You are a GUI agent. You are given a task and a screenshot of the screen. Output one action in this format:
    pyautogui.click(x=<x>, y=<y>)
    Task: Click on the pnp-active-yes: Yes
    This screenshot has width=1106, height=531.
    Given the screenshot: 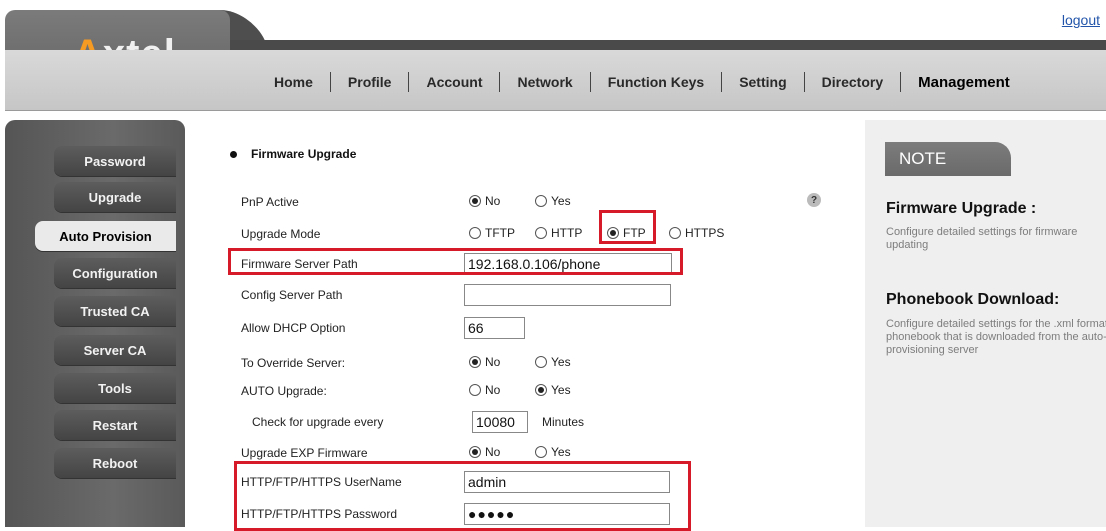 What is the action you would take?
    pyautogui.click(x=553, y=201)
    